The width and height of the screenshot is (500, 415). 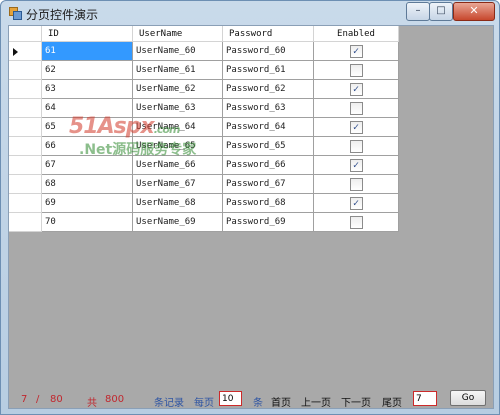 I want to click on cell-username: UserName_60, so click(x=177, y=51).